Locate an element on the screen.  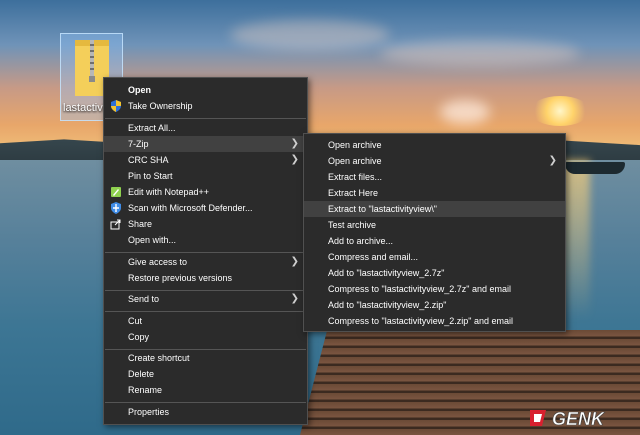
submenu-item-extract-to-folder: Extract to "lastactivityview\" is located at coordinates (434, 209).